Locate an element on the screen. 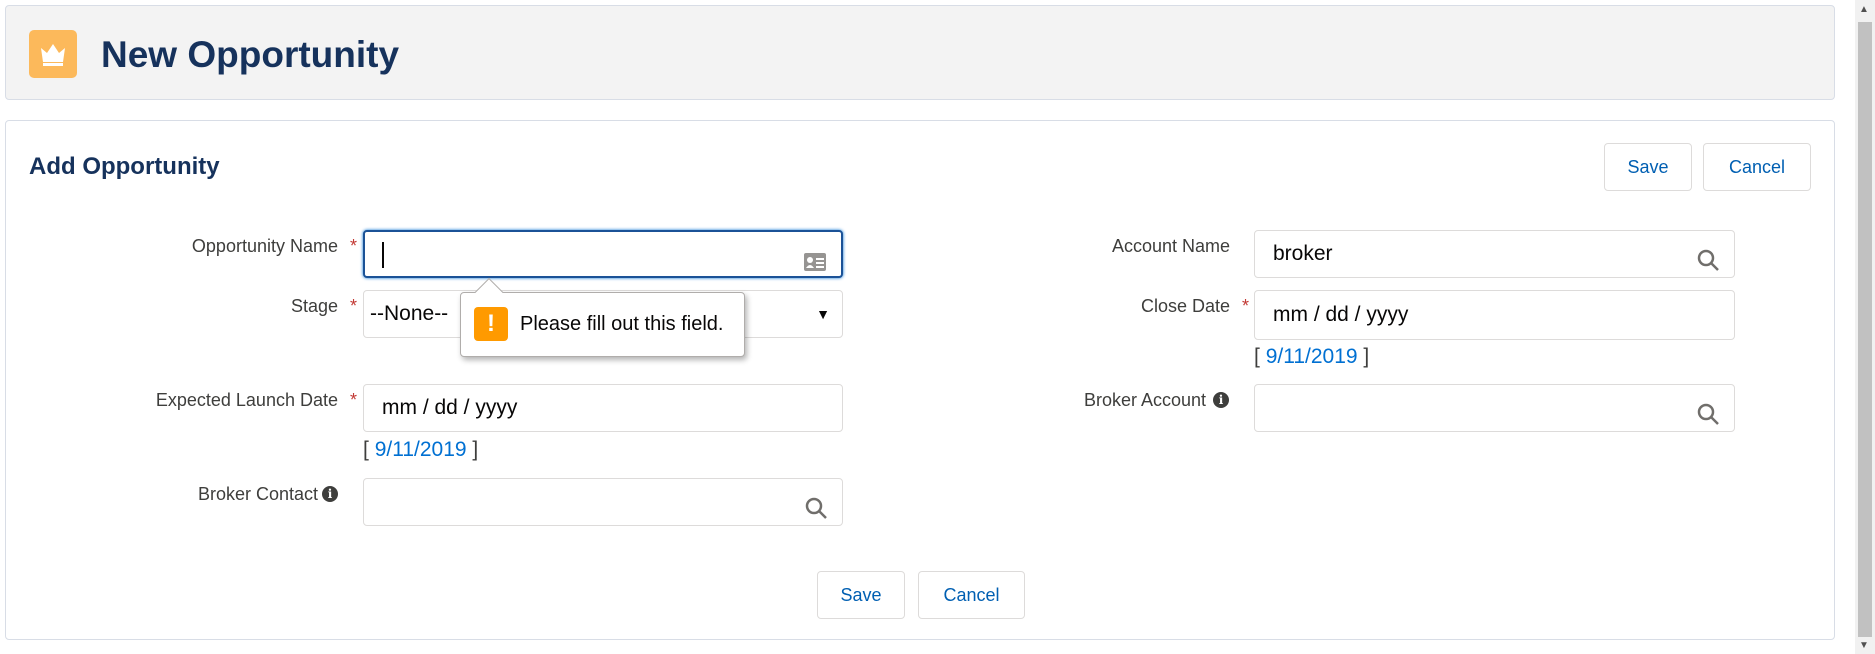 The image size is (1875, 654). expected-launch-date-today-link: [ 9/11/2019 ] is located at coordinates (420, 450).